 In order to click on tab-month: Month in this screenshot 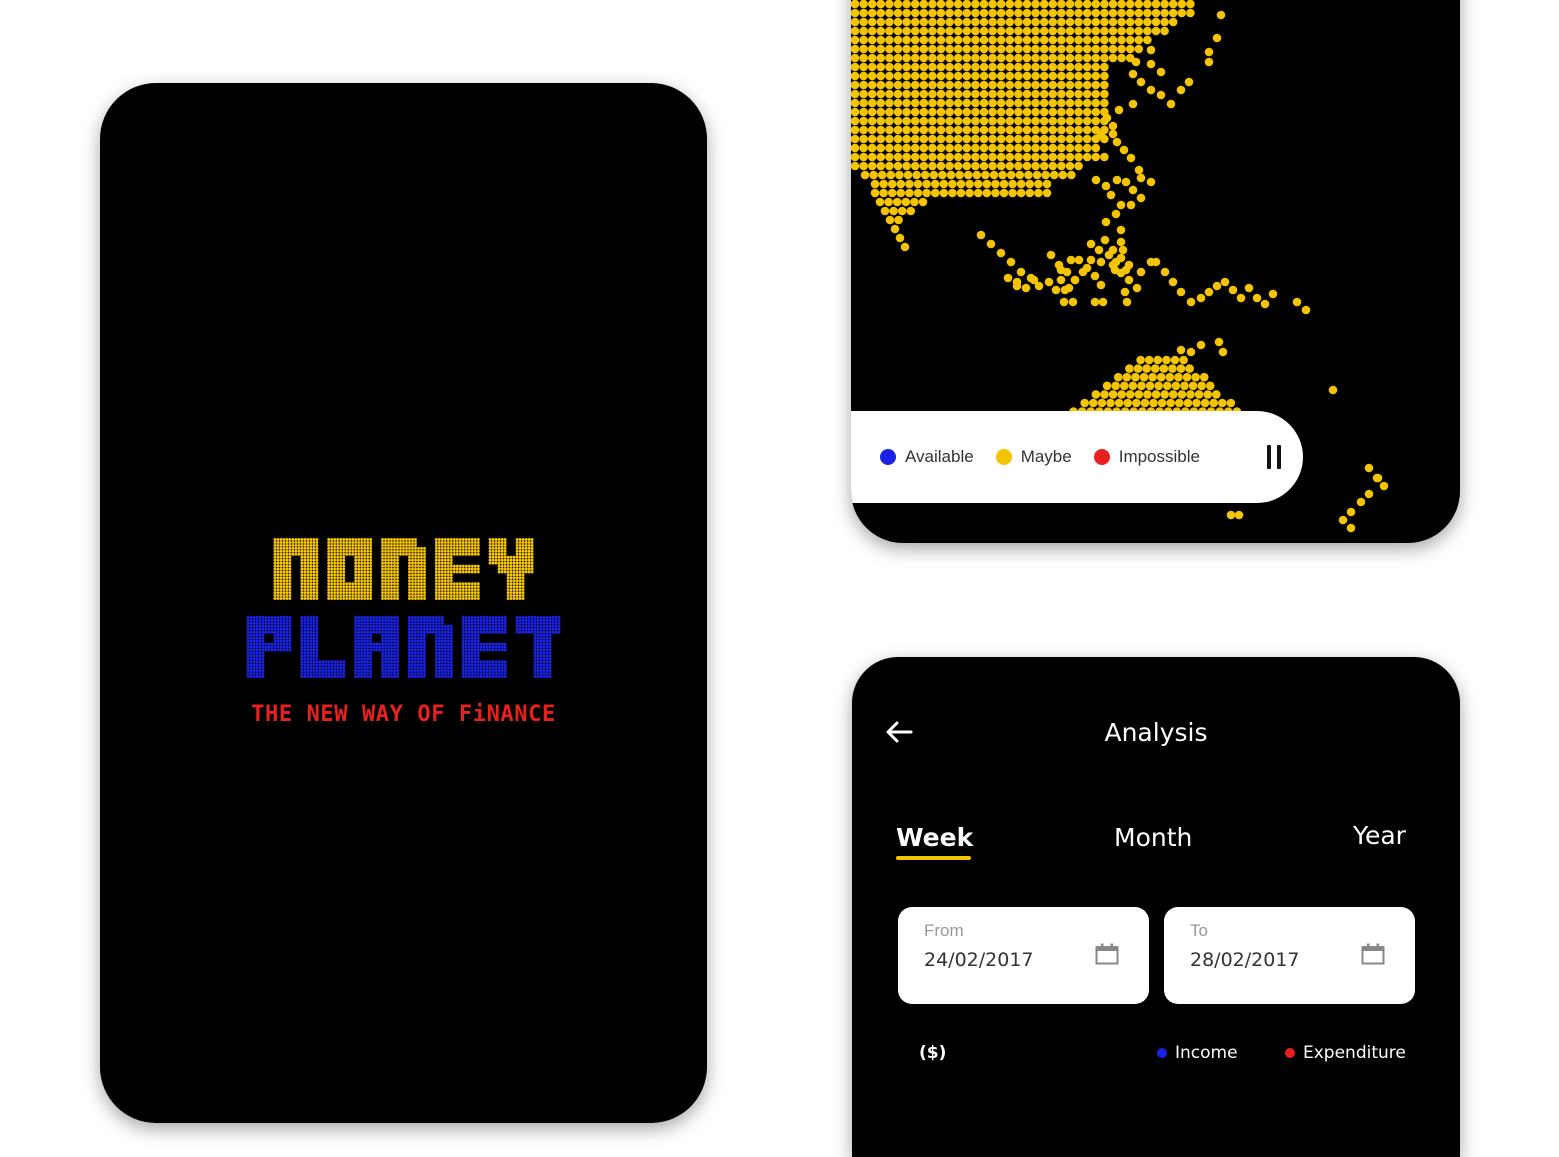, I will do `click(1153, 837)`.